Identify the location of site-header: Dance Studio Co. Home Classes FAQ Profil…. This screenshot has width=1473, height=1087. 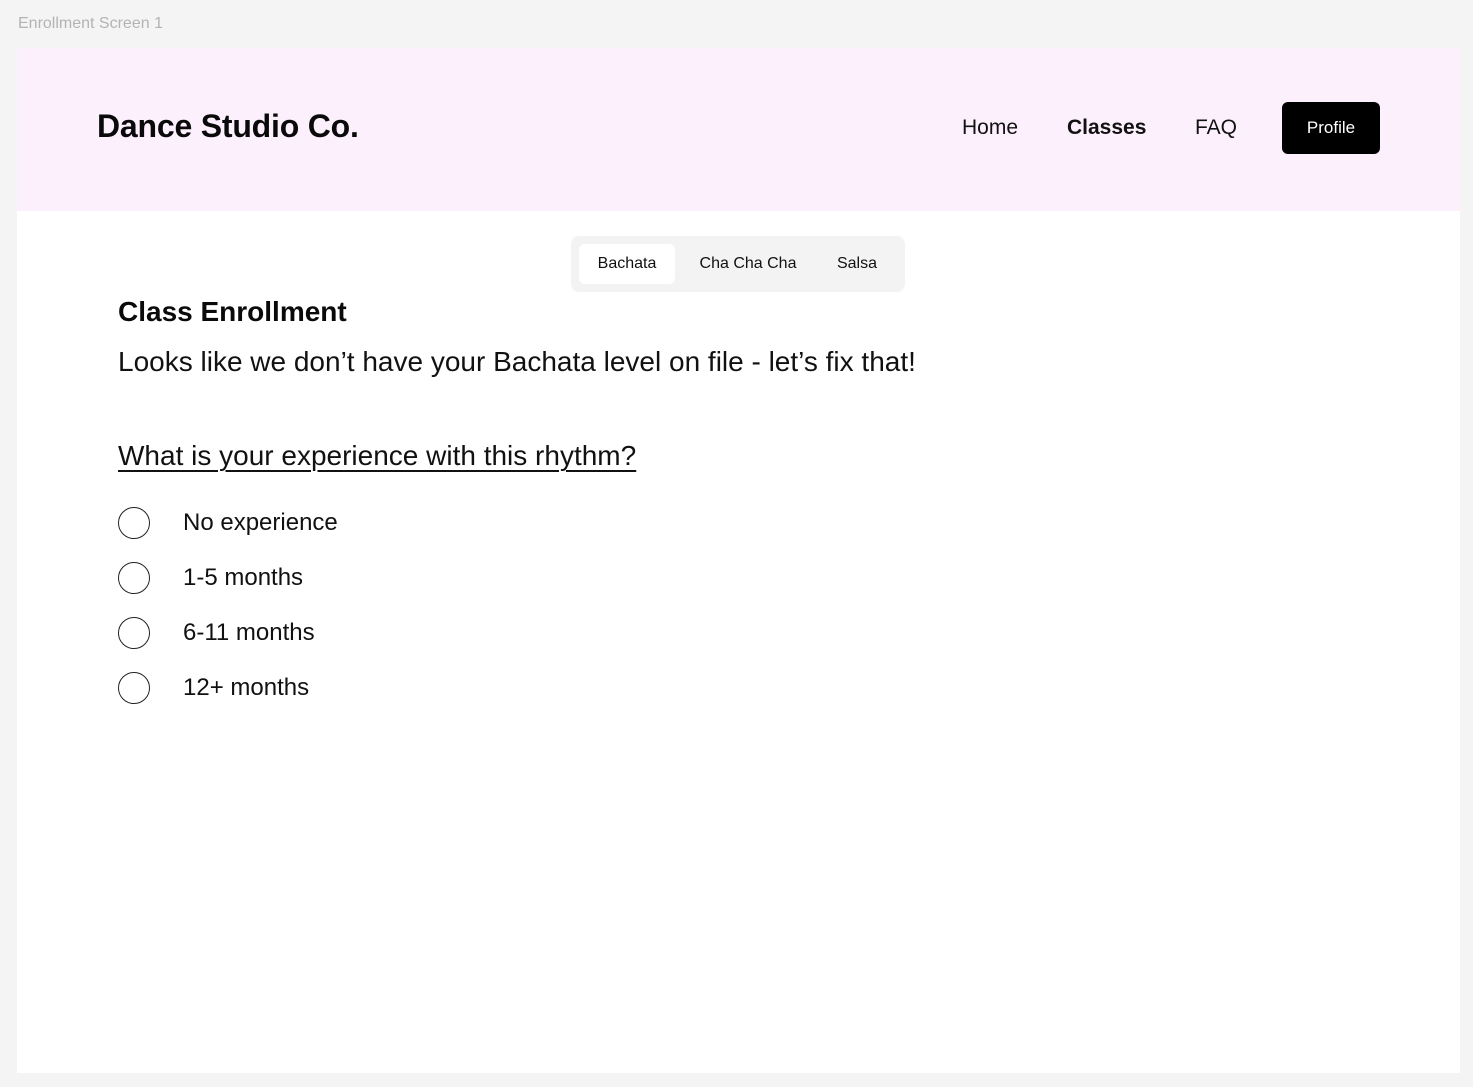
(738, 129).